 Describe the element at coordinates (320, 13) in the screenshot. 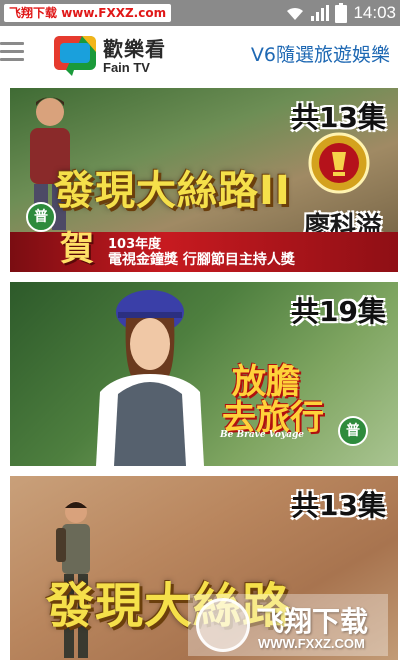

I see `signal-icon` at that location.